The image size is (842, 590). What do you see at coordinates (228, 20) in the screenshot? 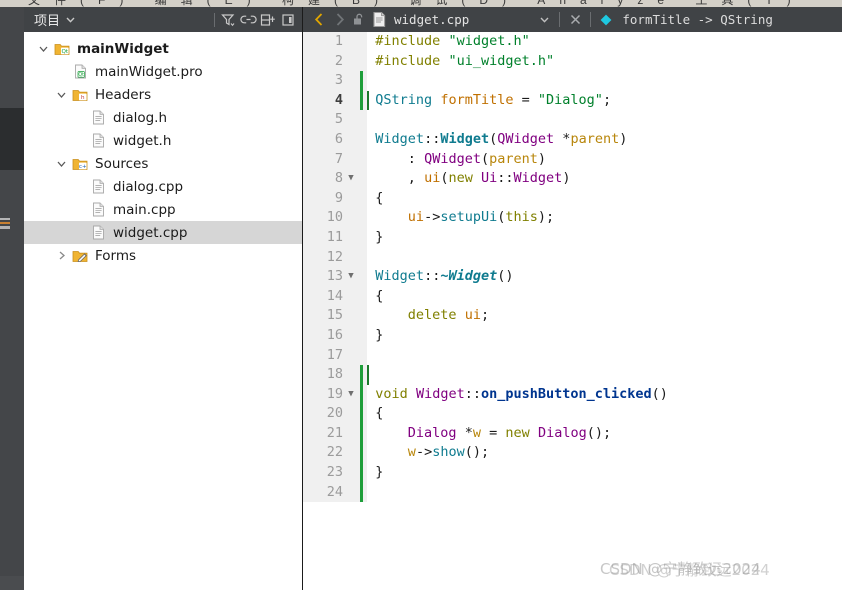
I see `filter-button` at bounding box center [228, 20].